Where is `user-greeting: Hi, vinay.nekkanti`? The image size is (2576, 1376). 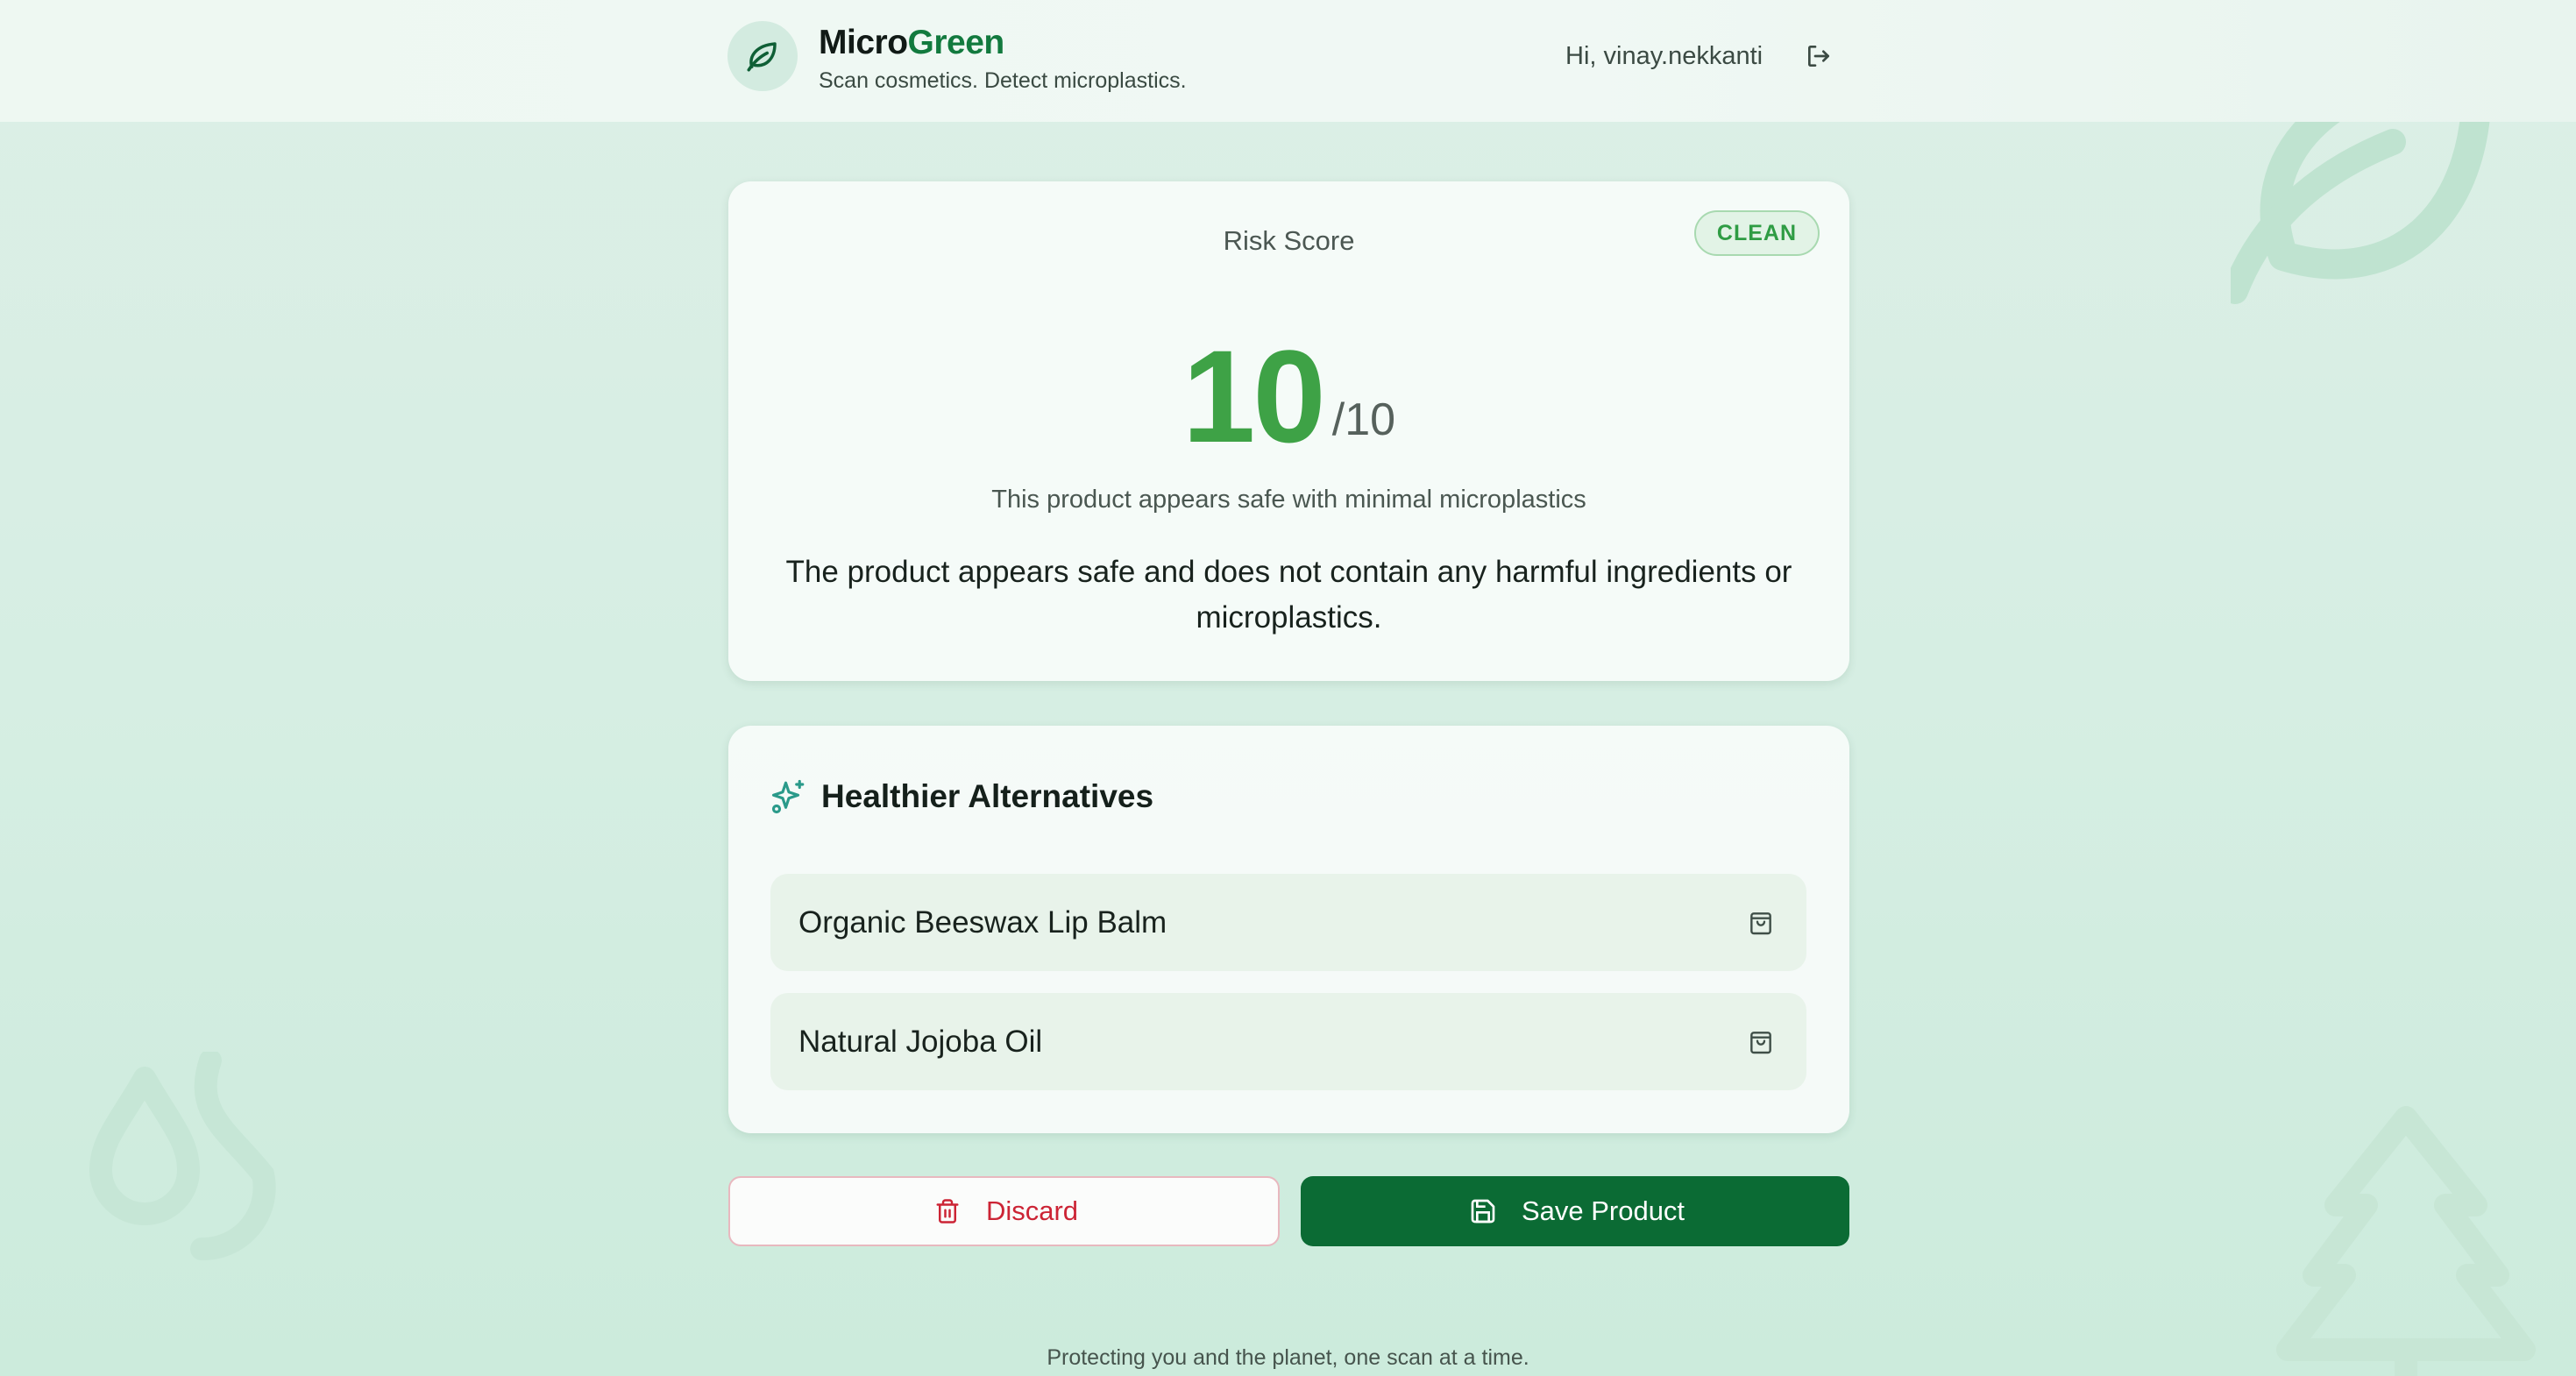
user-greeting: Hi, vinay.nekkanti is located at coordinates (1664, 56).